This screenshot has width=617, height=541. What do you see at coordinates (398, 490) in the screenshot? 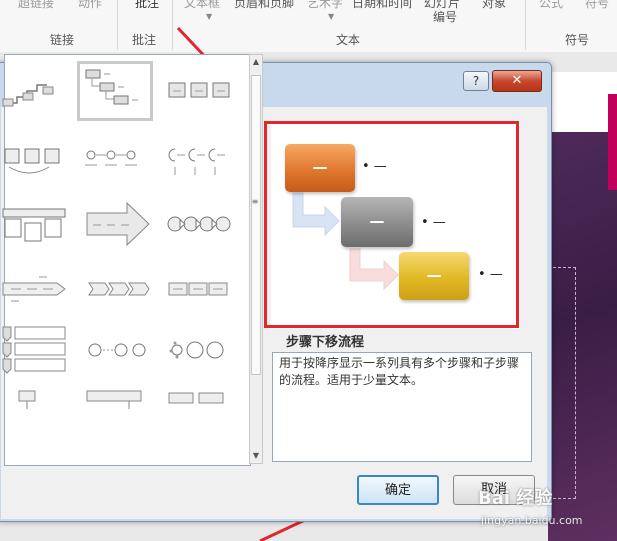
I see `ok-button: 确定` at bounding box center [398, 490].